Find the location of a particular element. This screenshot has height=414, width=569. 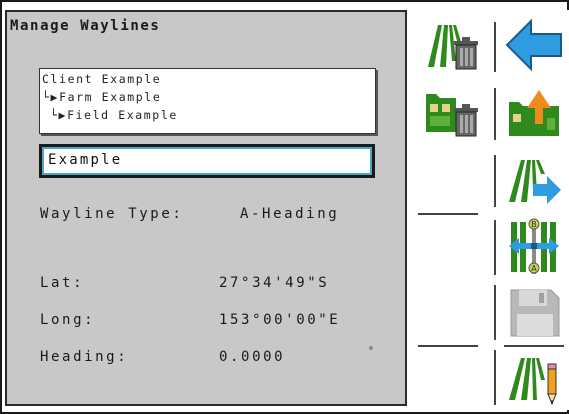

farm-row: └▶Farm Example is located at coordinates (101, 97).